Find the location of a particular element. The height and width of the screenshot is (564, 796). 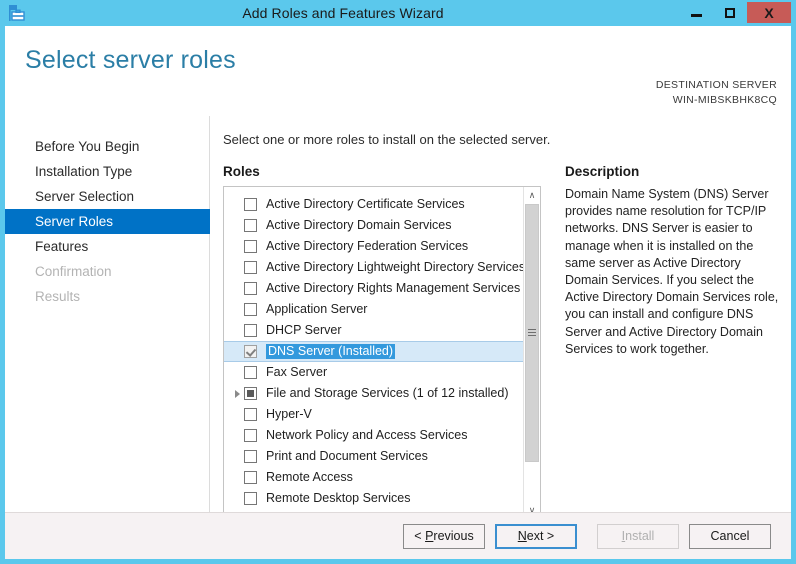

role-label: Active Directory Federation Services is located at coordinates (367, 246).